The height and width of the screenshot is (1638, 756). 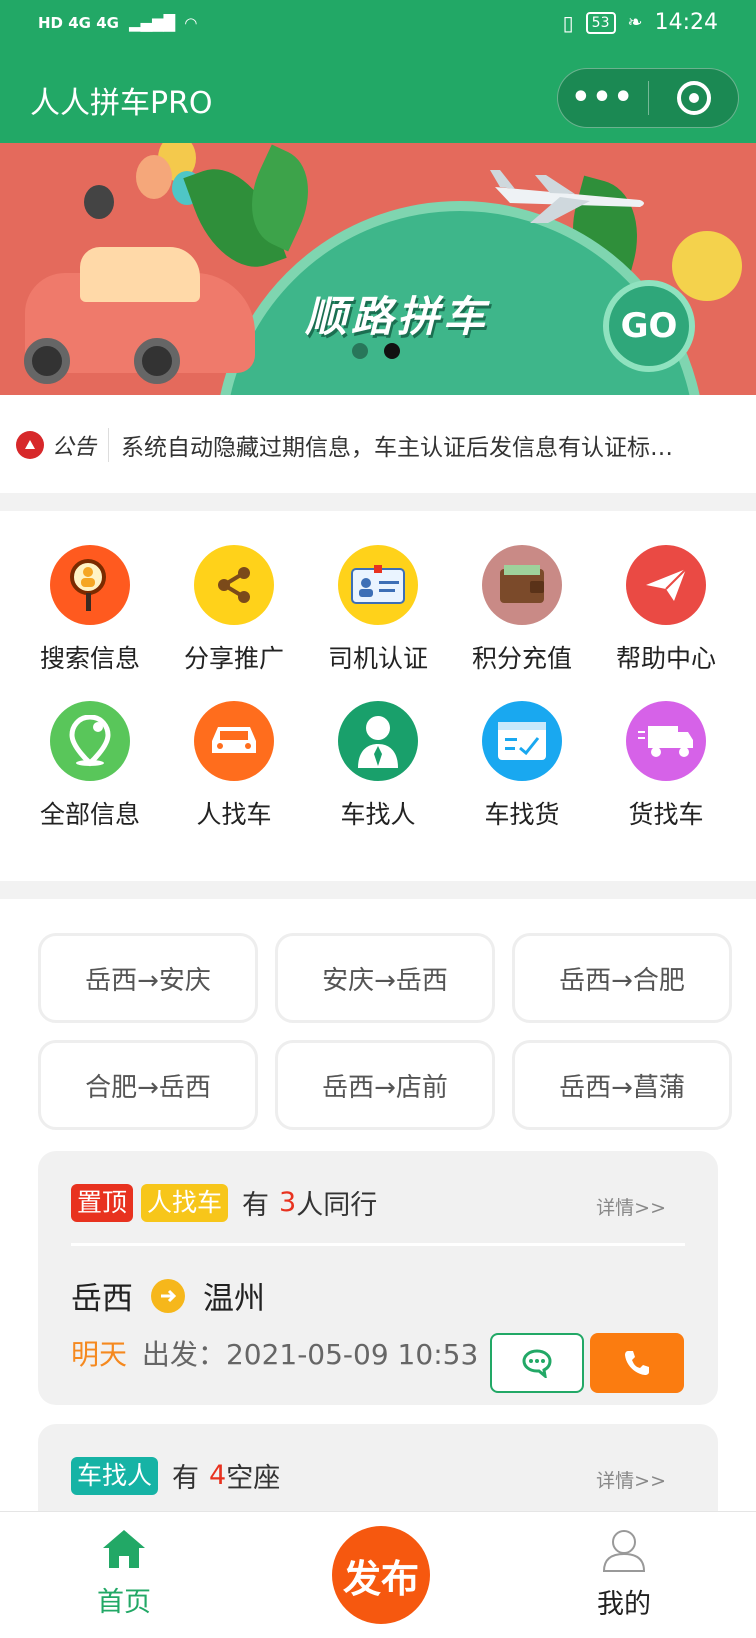 What do you see at coordinates (183, 1354) in the screenshot?
I see `departure-label: 出发：` at bounding box center [183, 1354].